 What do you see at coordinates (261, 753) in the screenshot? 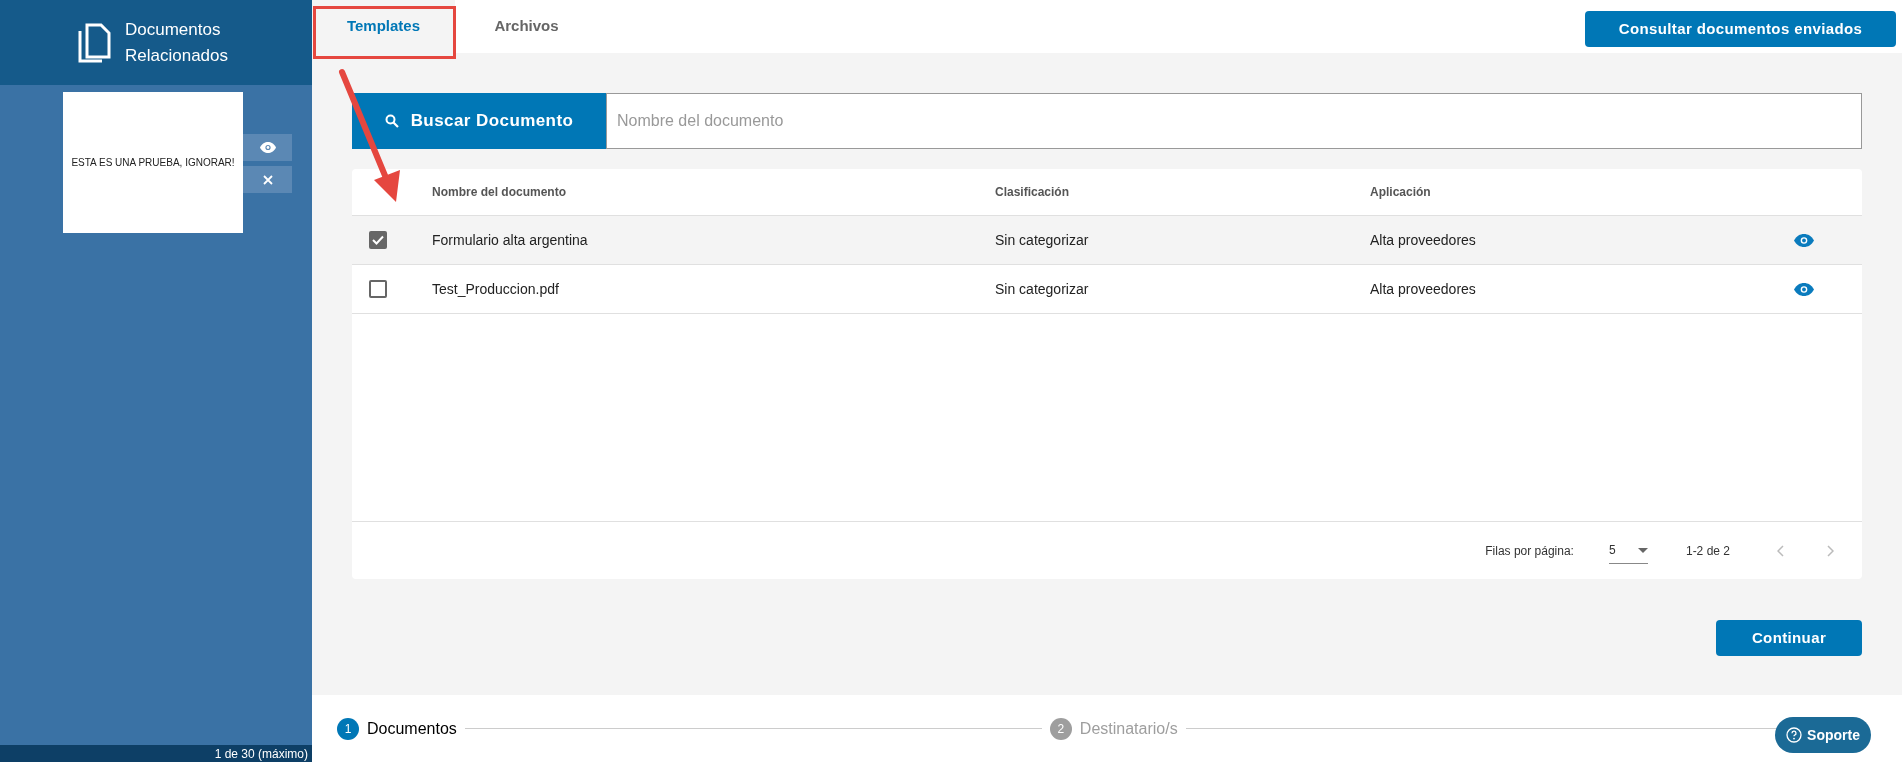
I see `attachment-counter: 1 de 30 (máximo)` at bounding box center [261, 753].